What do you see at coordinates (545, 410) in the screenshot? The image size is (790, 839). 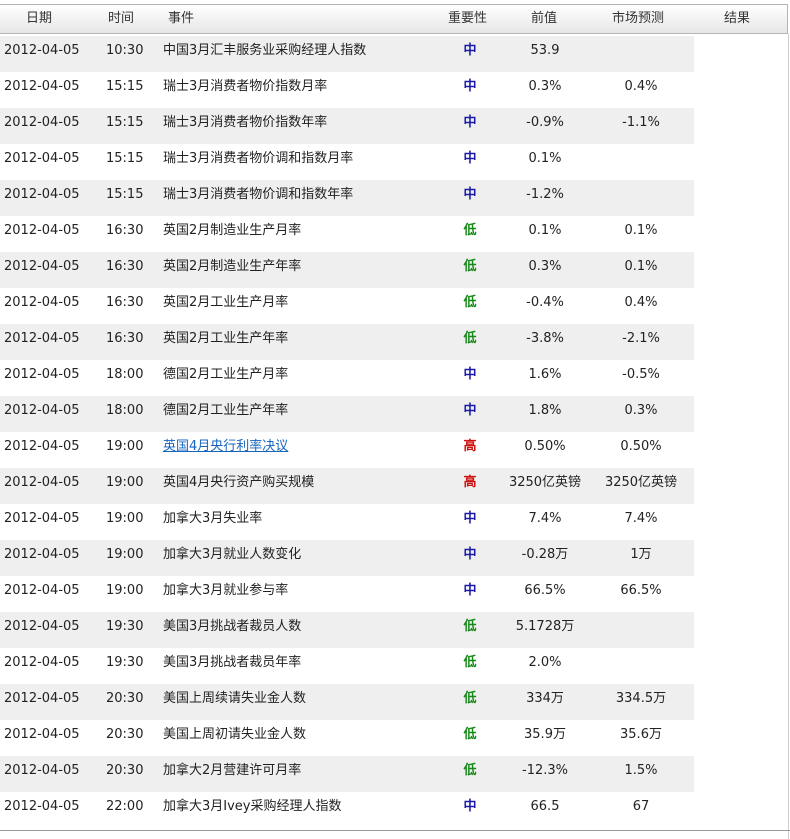 I see `cell-previous: 1.8%` at bounding box center [545, 410].